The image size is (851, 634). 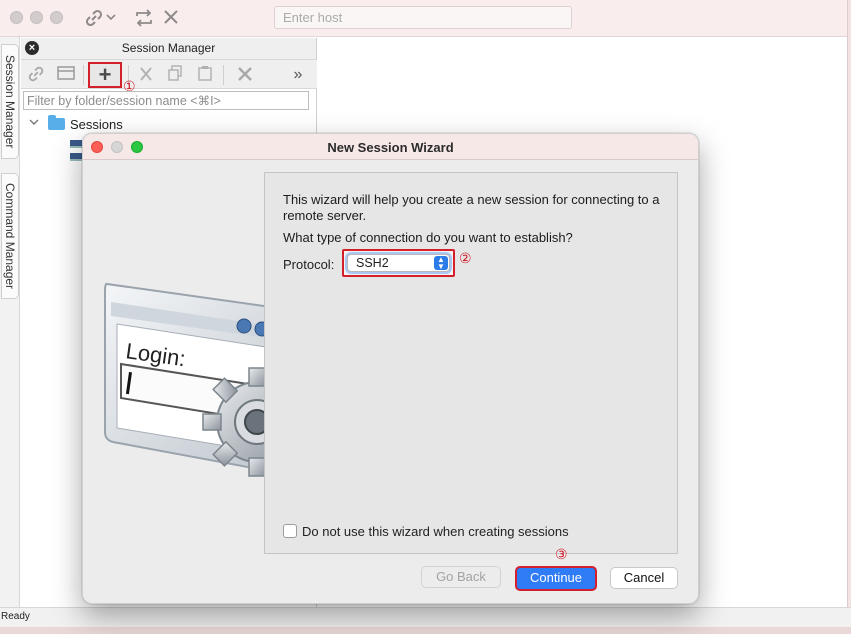 I want to click on close-icon, so click(x=171, y=19).